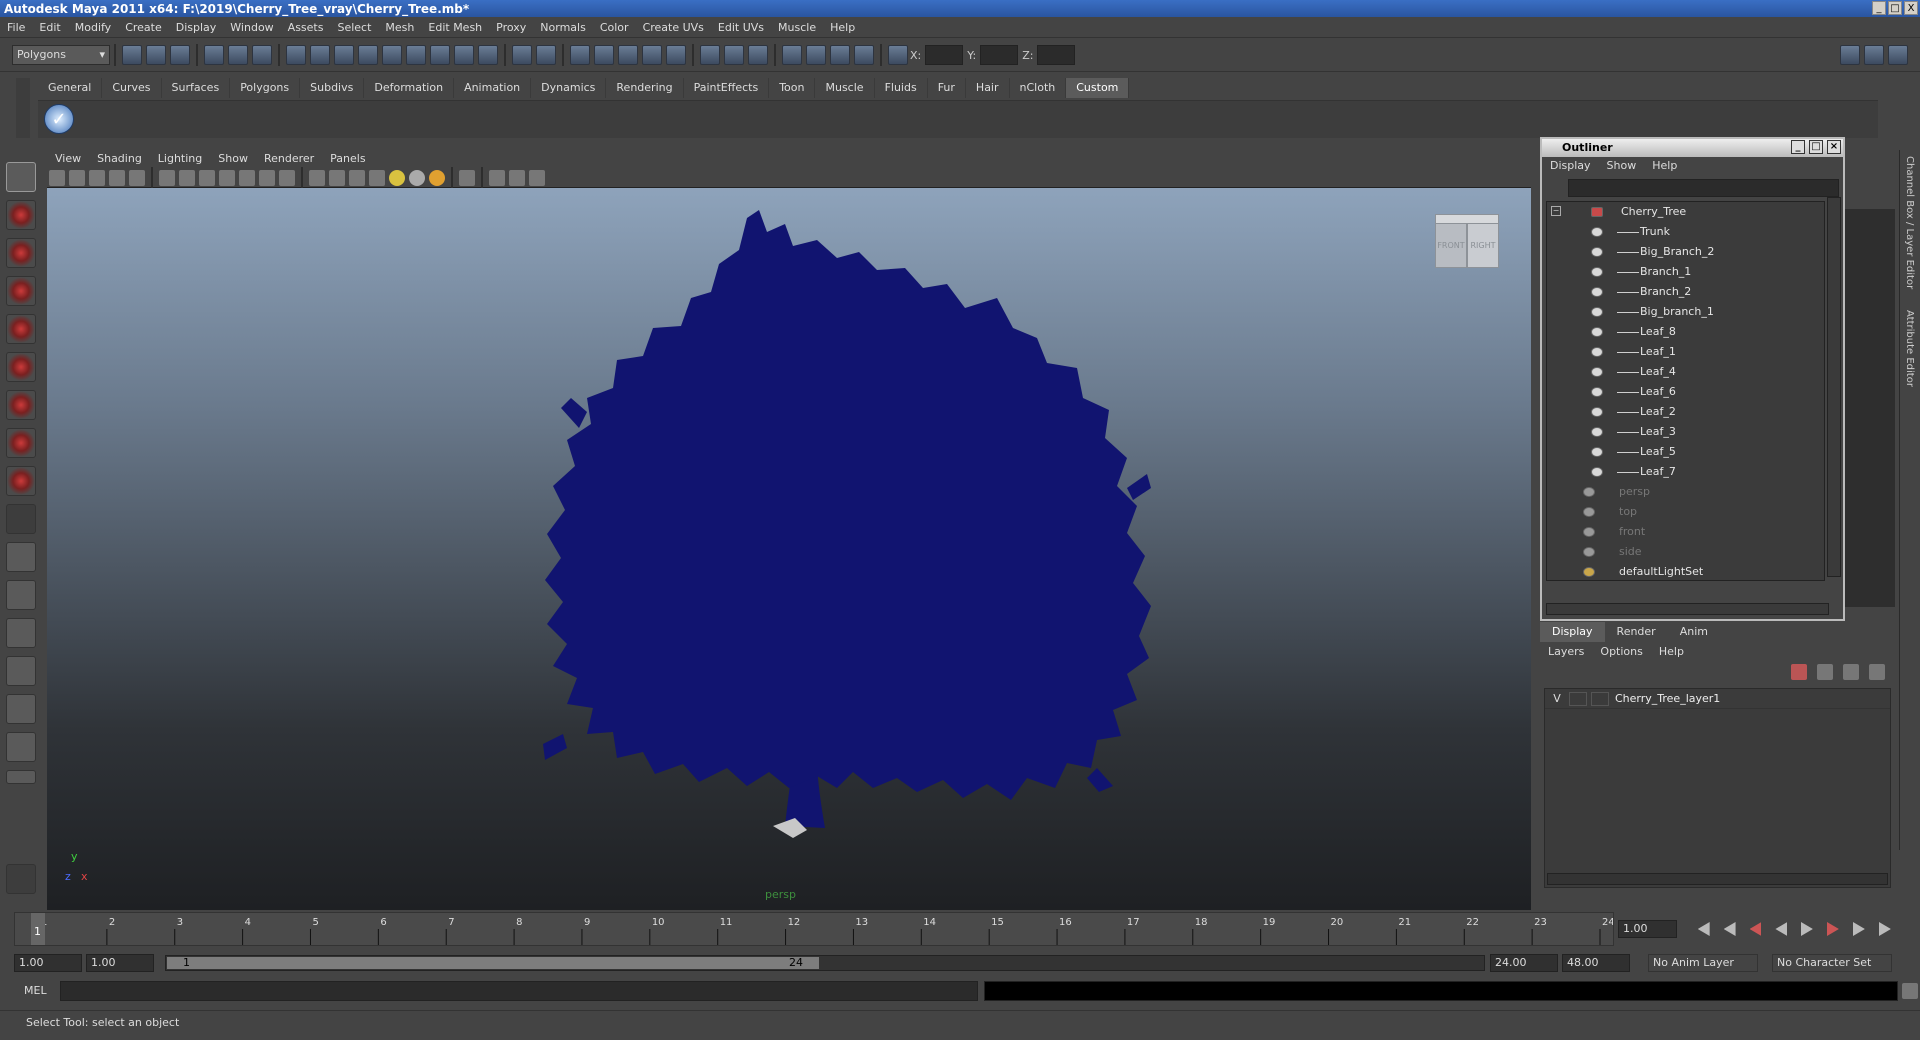 The image size is (1920, 1040). Describe the element at coordinates (97, 177) in the screenshot. I see `bookmarks-icon` at that location.